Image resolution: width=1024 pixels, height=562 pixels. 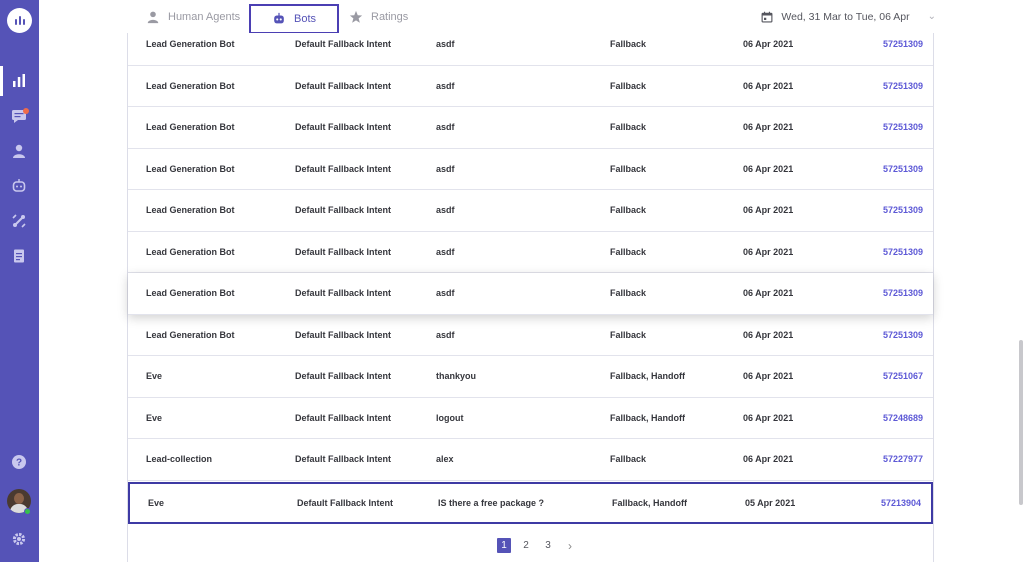 I want to click on reports-icon, so click(x=19, y=256).